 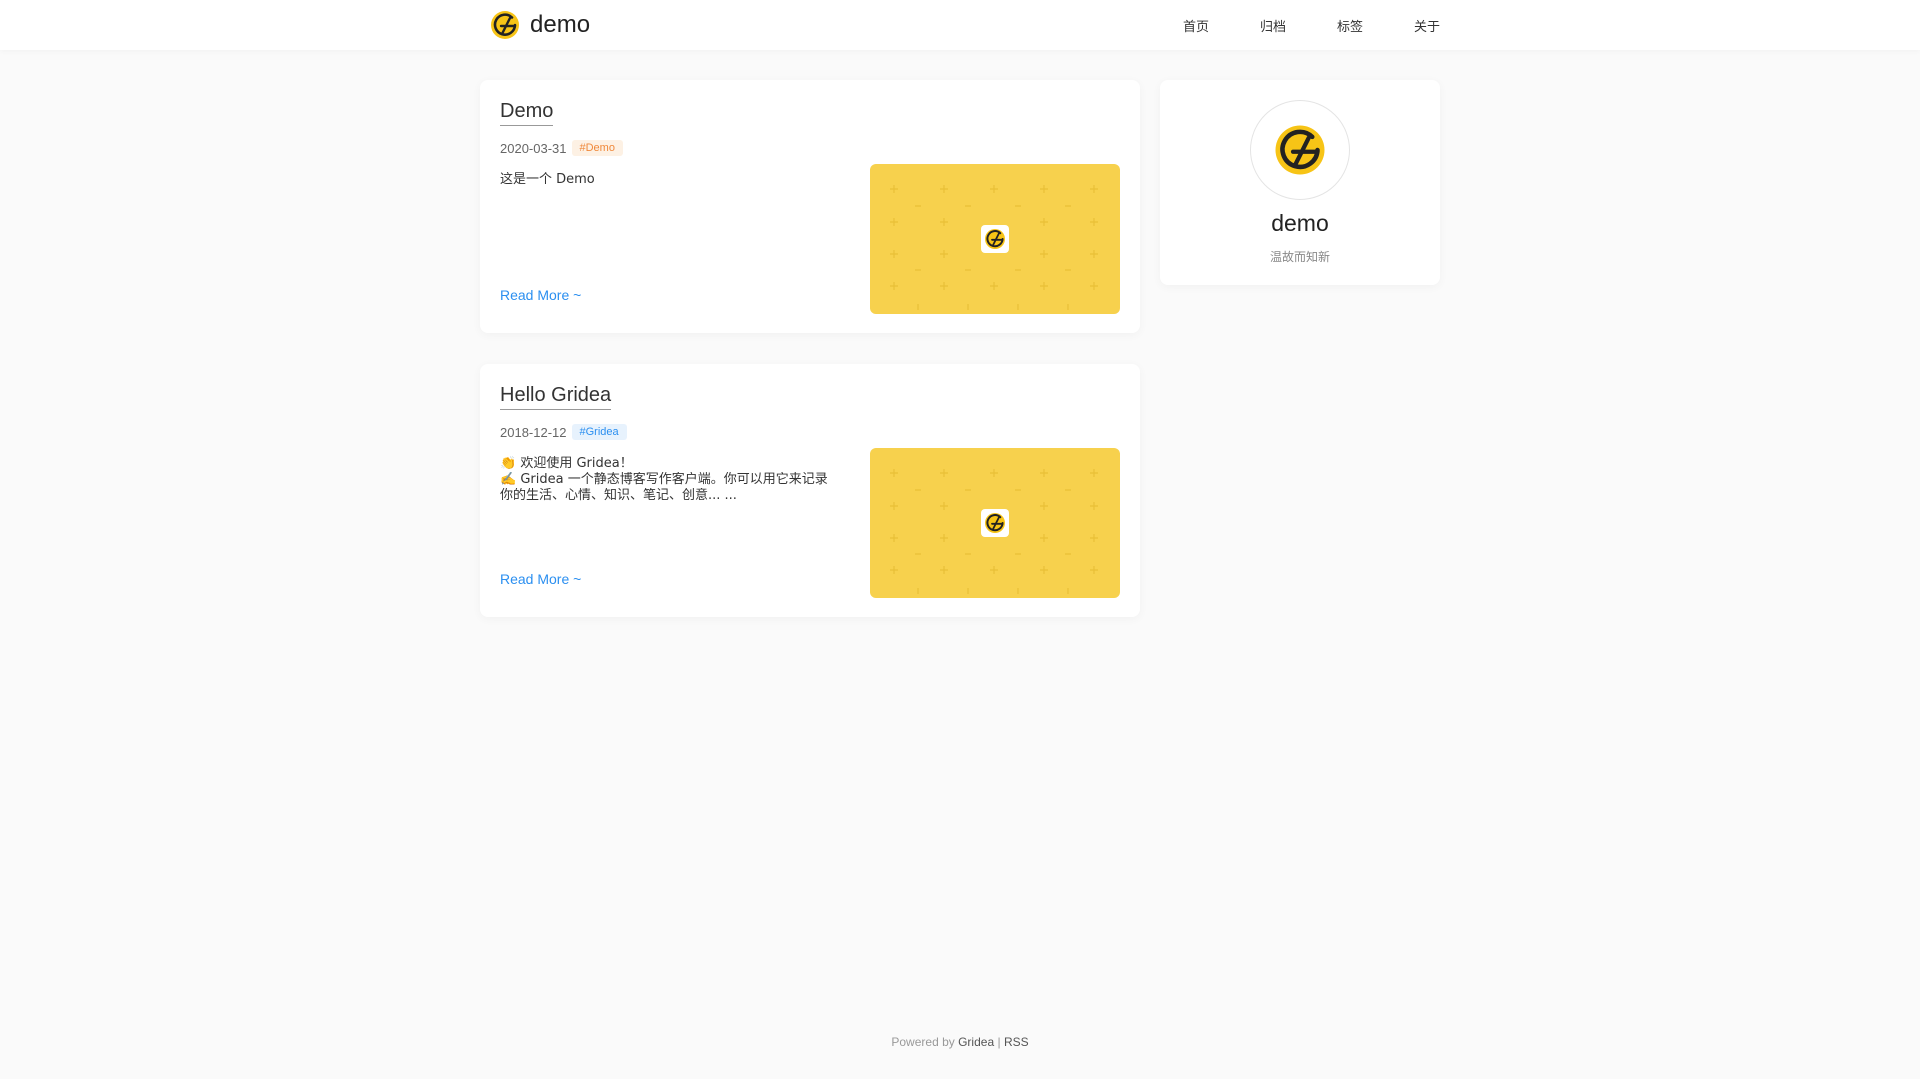 I want to click on powered-by-text: Powered by, so click(x=923, y=1042).